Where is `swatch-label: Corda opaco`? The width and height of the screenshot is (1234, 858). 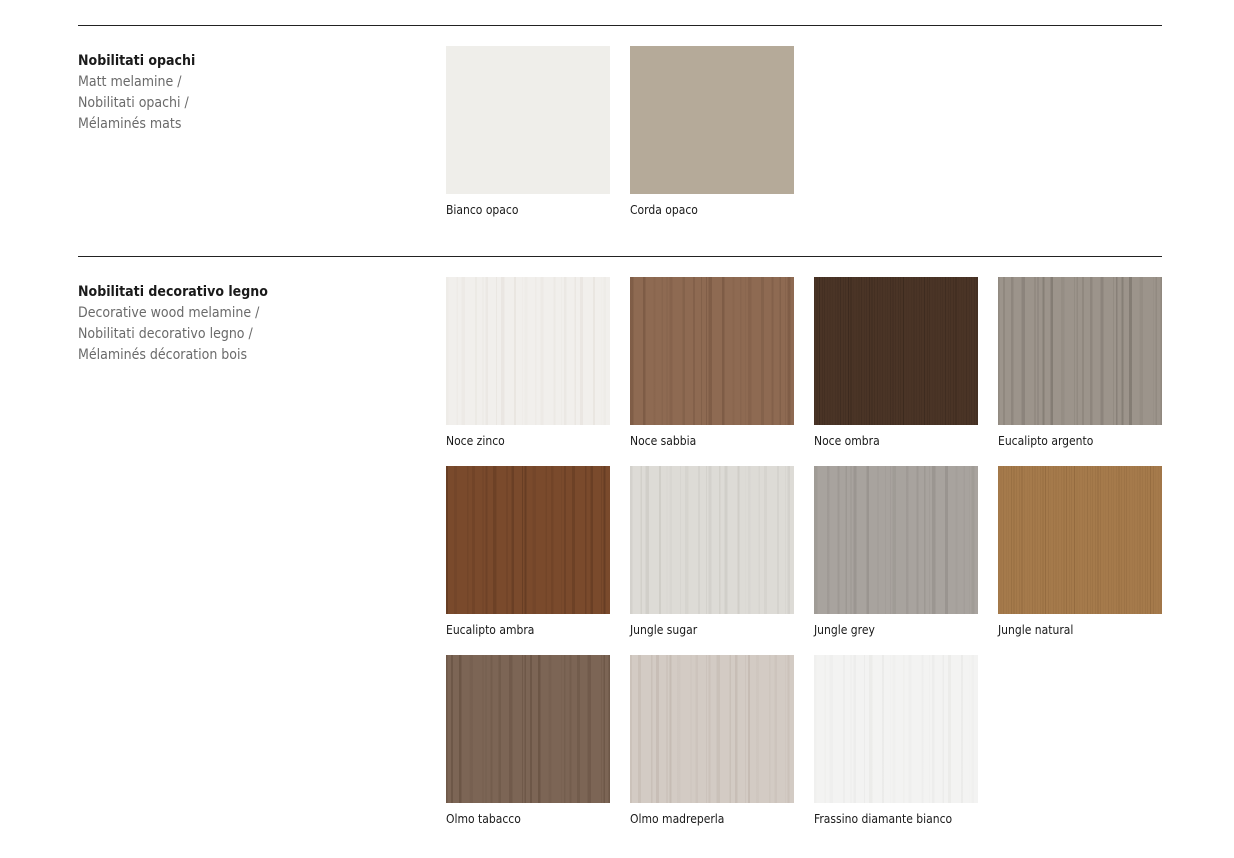 swatch-label: Corda opaco is located at coordinates (664, 210).